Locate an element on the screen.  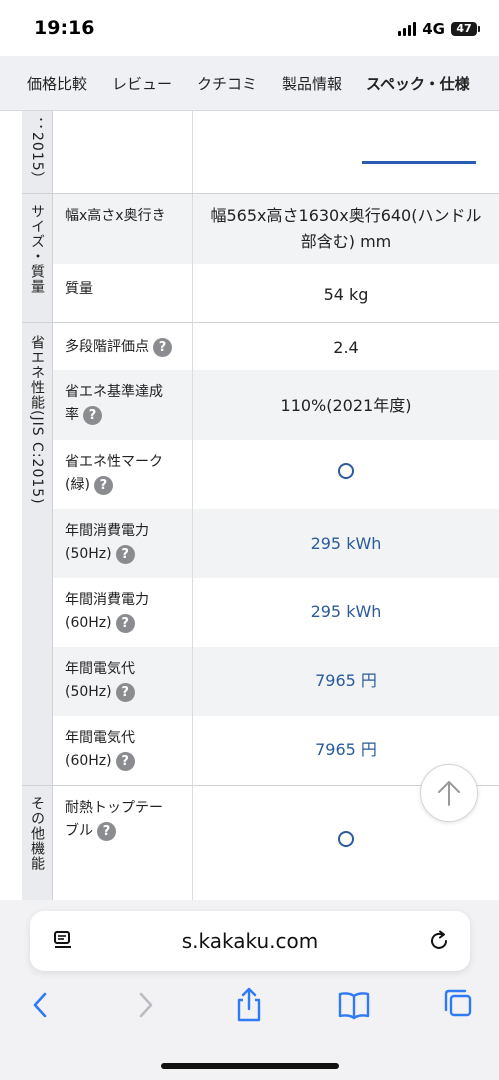
home-indicator is located at coordinates (250, 1066).